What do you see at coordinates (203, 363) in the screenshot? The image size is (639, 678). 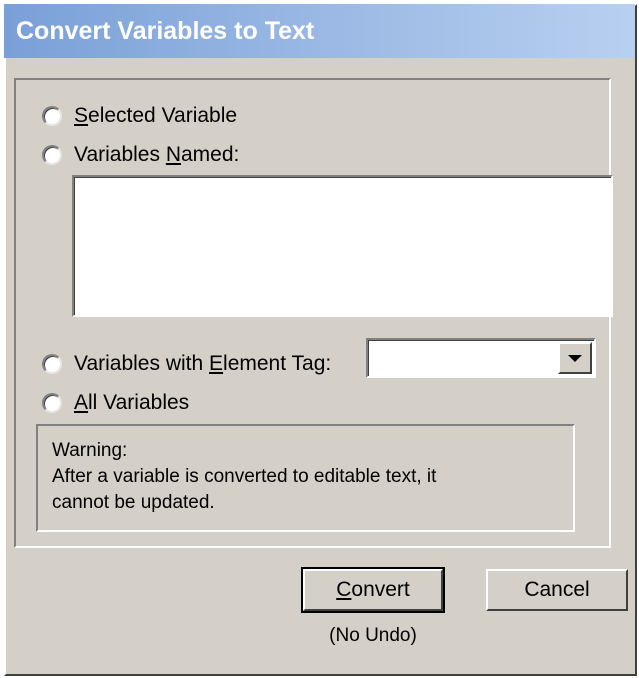 I see `radio-element-tag-label: Variables with Element Tag:` at bounding box center [203, 363].